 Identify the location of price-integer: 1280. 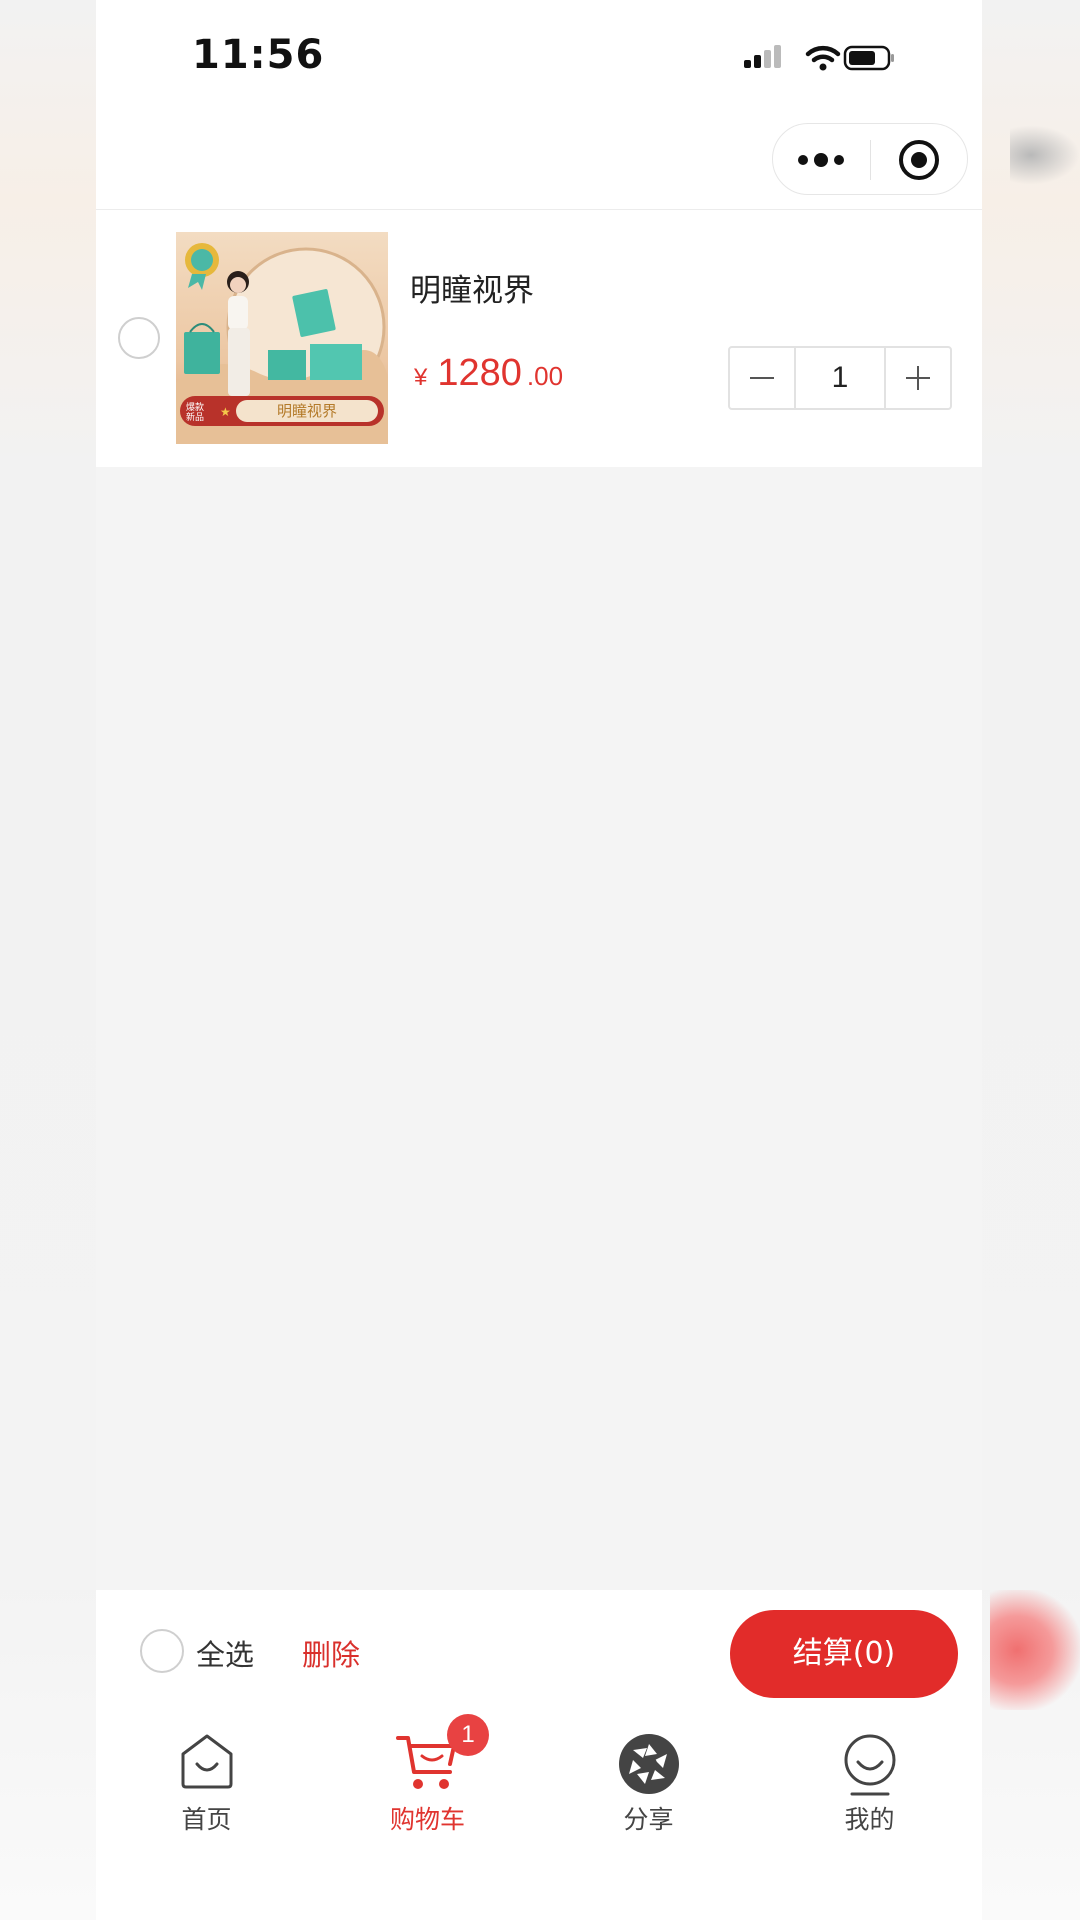
(479, 373).